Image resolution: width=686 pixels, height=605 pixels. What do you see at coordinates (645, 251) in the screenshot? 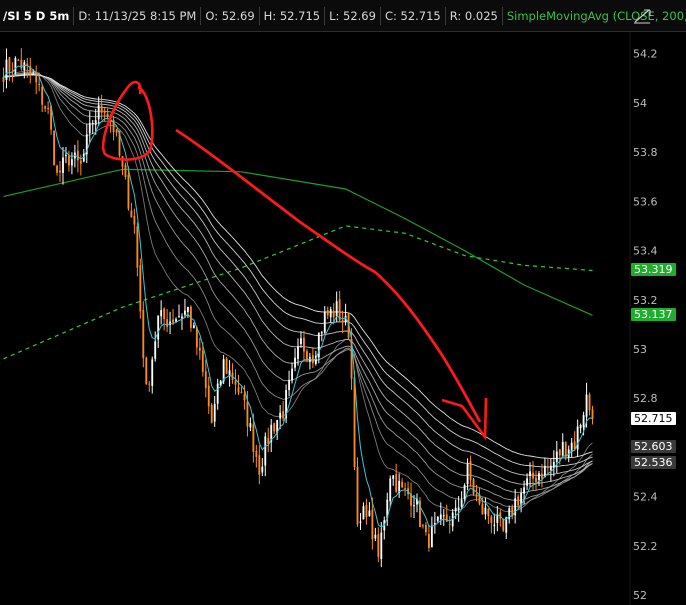
I see `y-tick-label: 53.4` at bounding box center [645, 251].